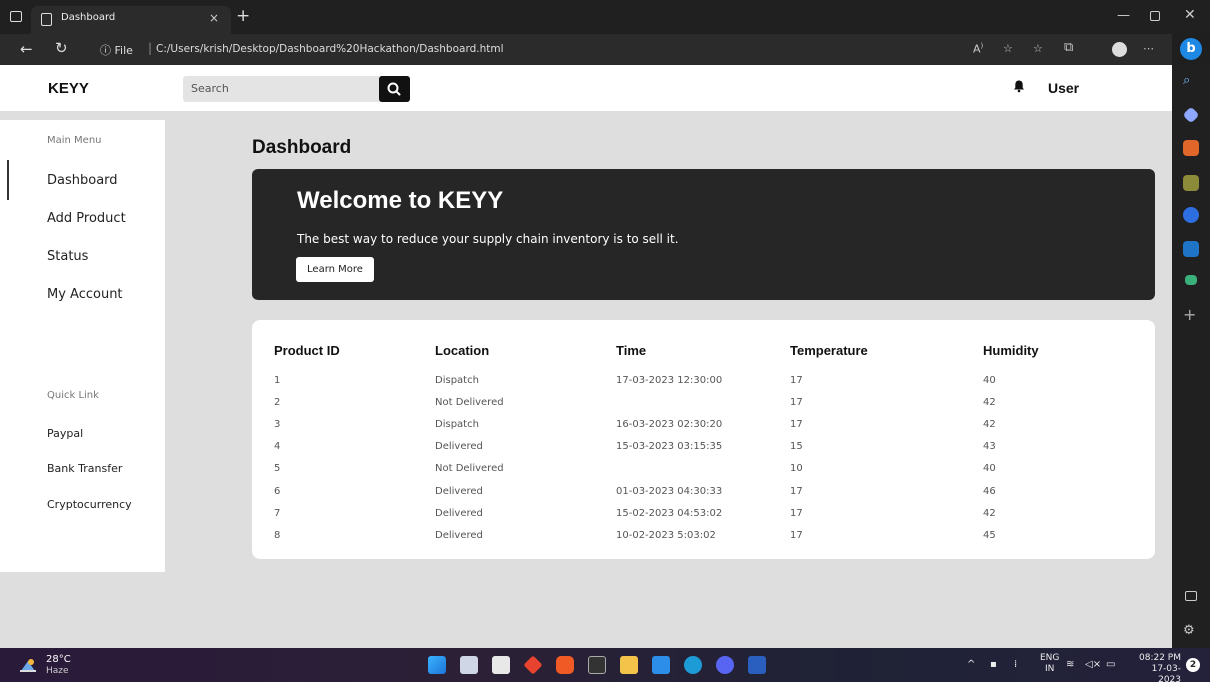 This screenshot has height=682, width=1210. What do you see at coordinates (1110, 664) in the screenshot?
I see `battery-icon: ▭` at bounding box center [1110, 664].